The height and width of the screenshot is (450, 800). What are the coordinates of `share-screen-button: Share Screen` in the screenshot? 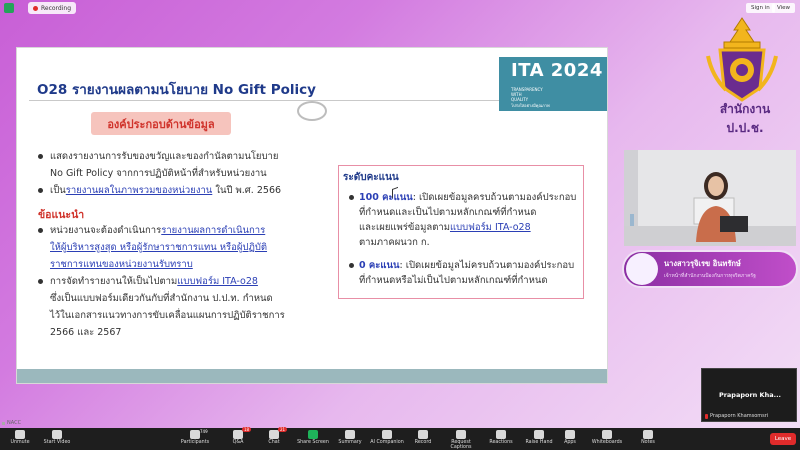 It's located at (313, 437).